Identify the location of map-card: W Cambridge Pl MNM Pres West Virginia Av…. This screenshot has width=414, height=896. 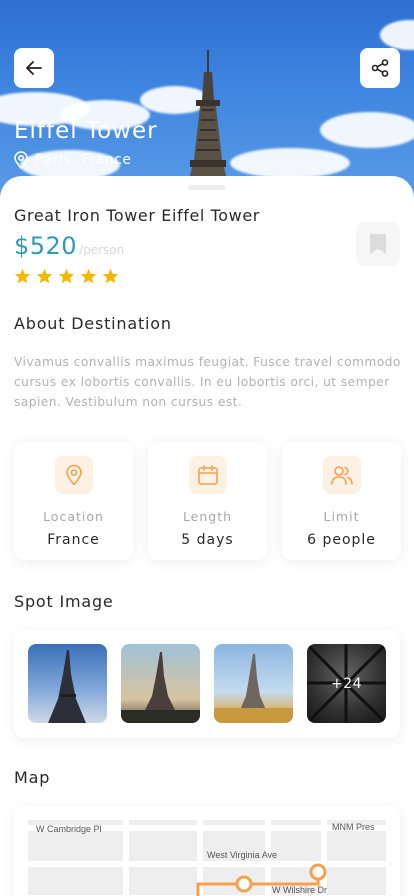
(207, 851).